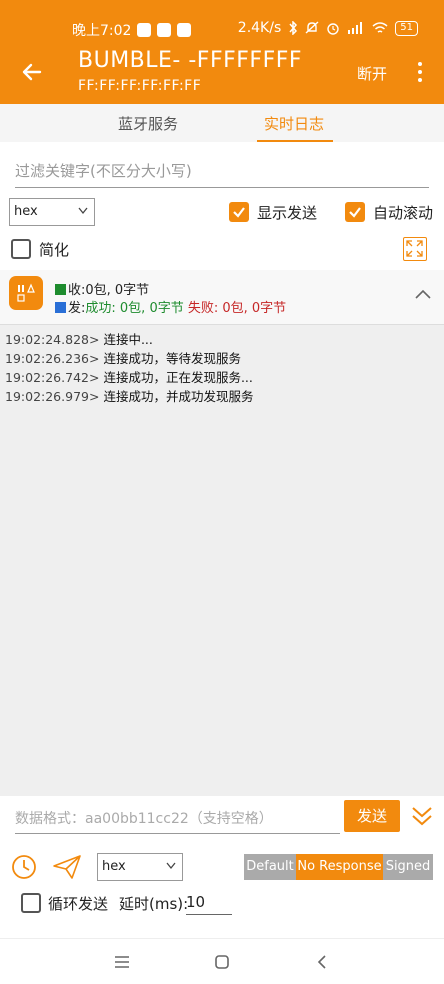 The image size is (444, 984). Describe the element at coordinates (355, 28) in the screenshot. I see `signal-icon` at that location.